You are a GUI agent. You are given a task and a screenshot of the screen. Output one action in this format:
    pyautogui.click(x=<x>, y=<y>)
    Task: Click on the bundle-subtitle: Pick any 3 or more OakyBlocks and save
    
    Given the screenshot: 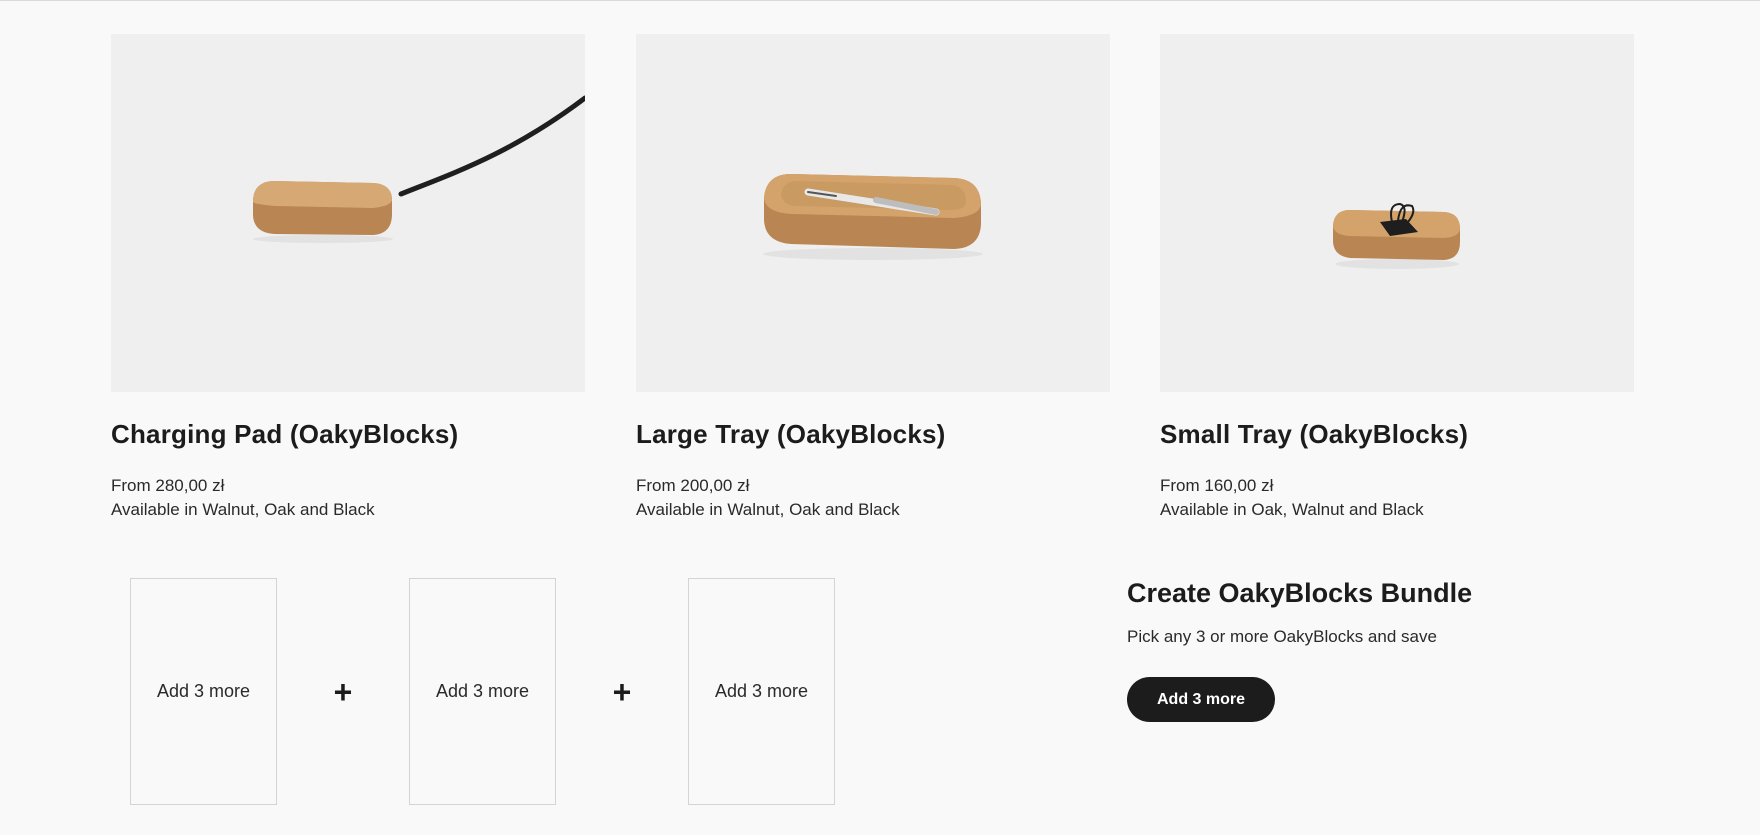 What is the action you would take?
    pyautogui.click(x=1282, y=636)
    